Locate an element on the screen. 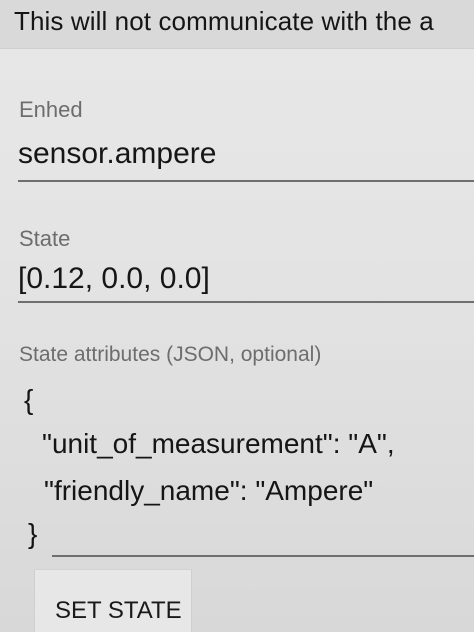 This screenshot has height=632, width=474. notice-strip: This will not communicate with the a is located at coordinates (237, 24).